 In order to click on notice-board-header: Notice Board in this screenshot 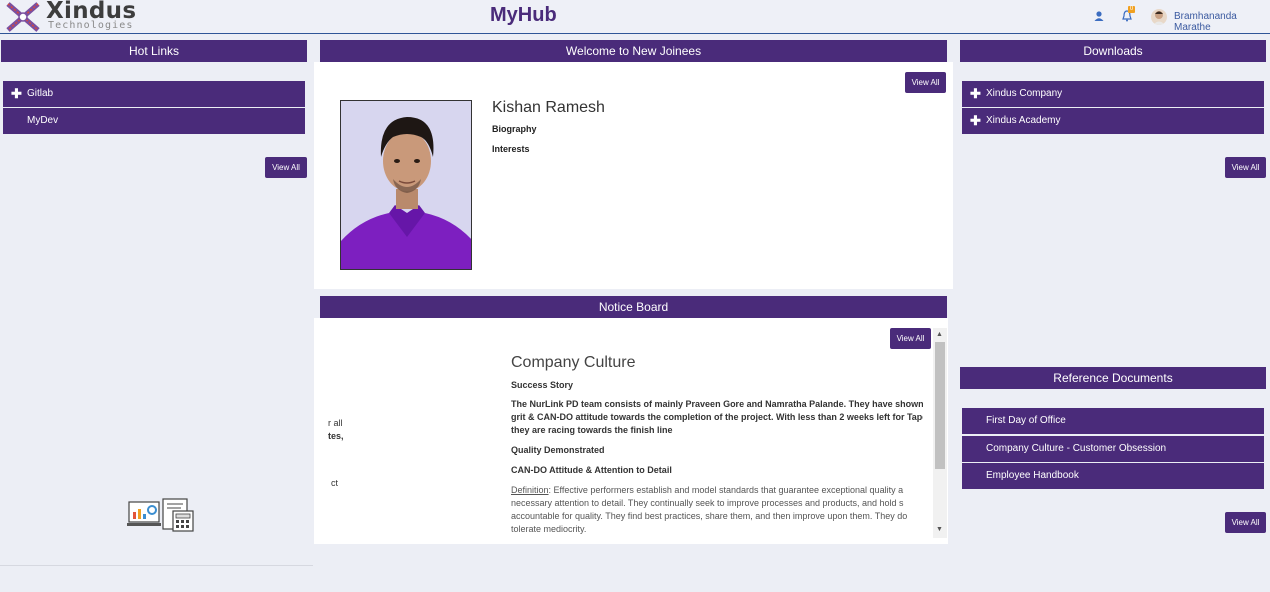, I will do `click(633, 307)`.